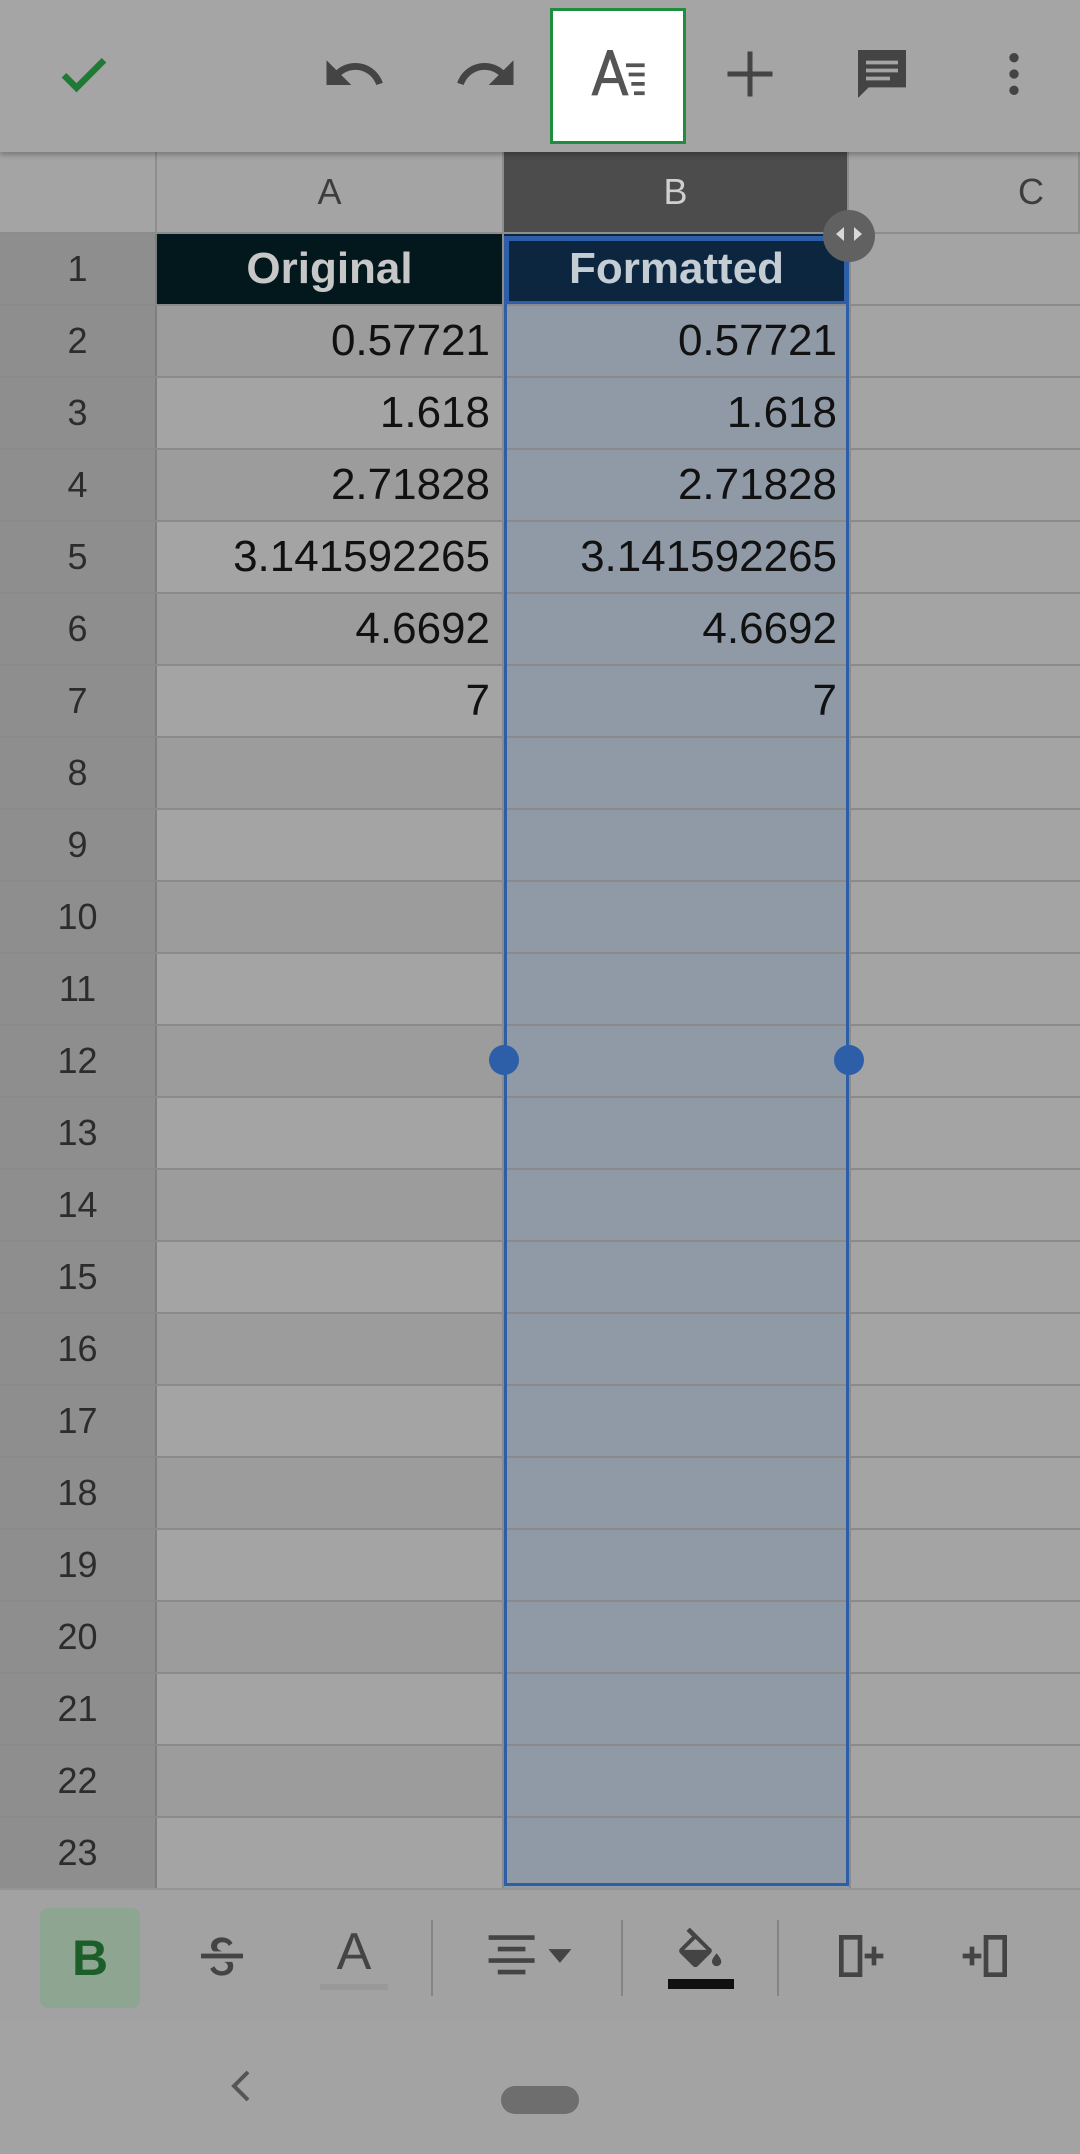 The width and height of the screenshot is (1080, 2154). Describe the element at coordinates (78, 1781) in the screenshot. I see `row-number: 22` at that location.